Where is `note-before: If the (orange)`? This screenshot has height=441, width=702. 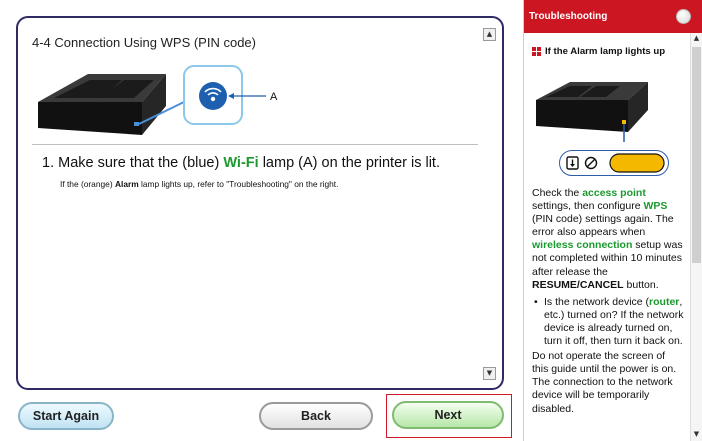 note-before: If the (orange) is located at coordinates (87, 184).